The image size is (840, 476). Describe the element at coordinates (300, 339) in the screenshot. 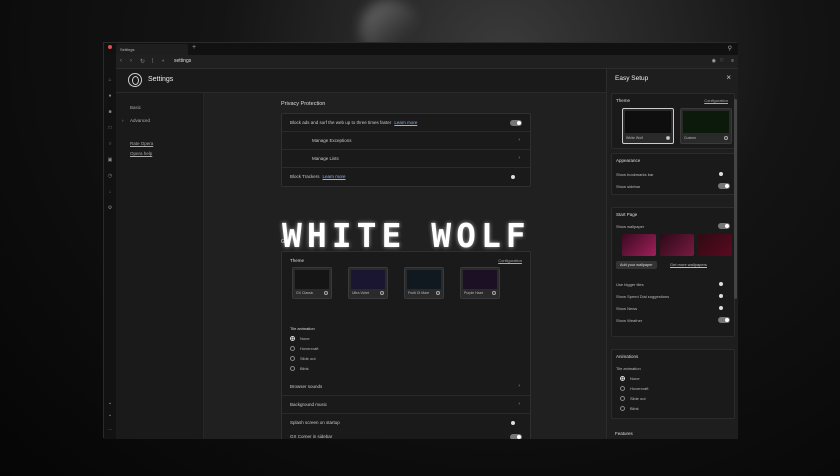

I see `gx-tile-none: None` at that location.